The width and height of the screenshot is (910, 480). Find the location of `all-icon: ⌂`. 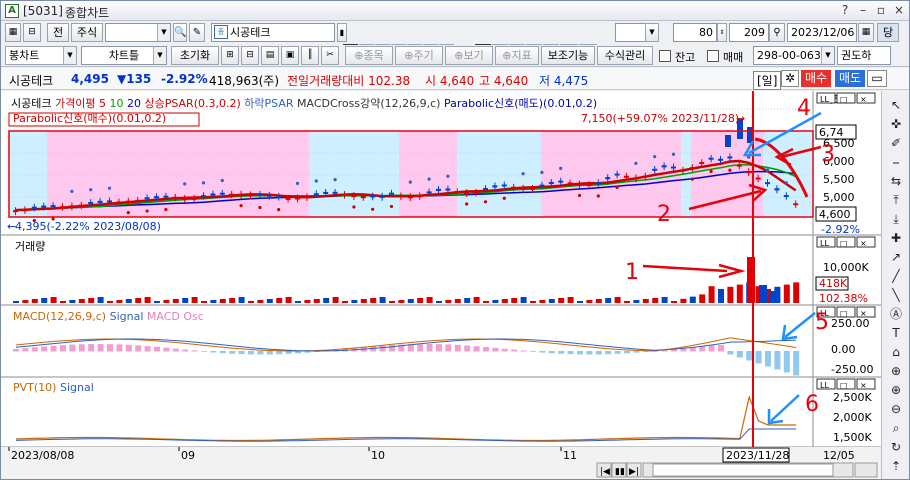

all-icon: ⌂ is located at coordinates (896, 352).